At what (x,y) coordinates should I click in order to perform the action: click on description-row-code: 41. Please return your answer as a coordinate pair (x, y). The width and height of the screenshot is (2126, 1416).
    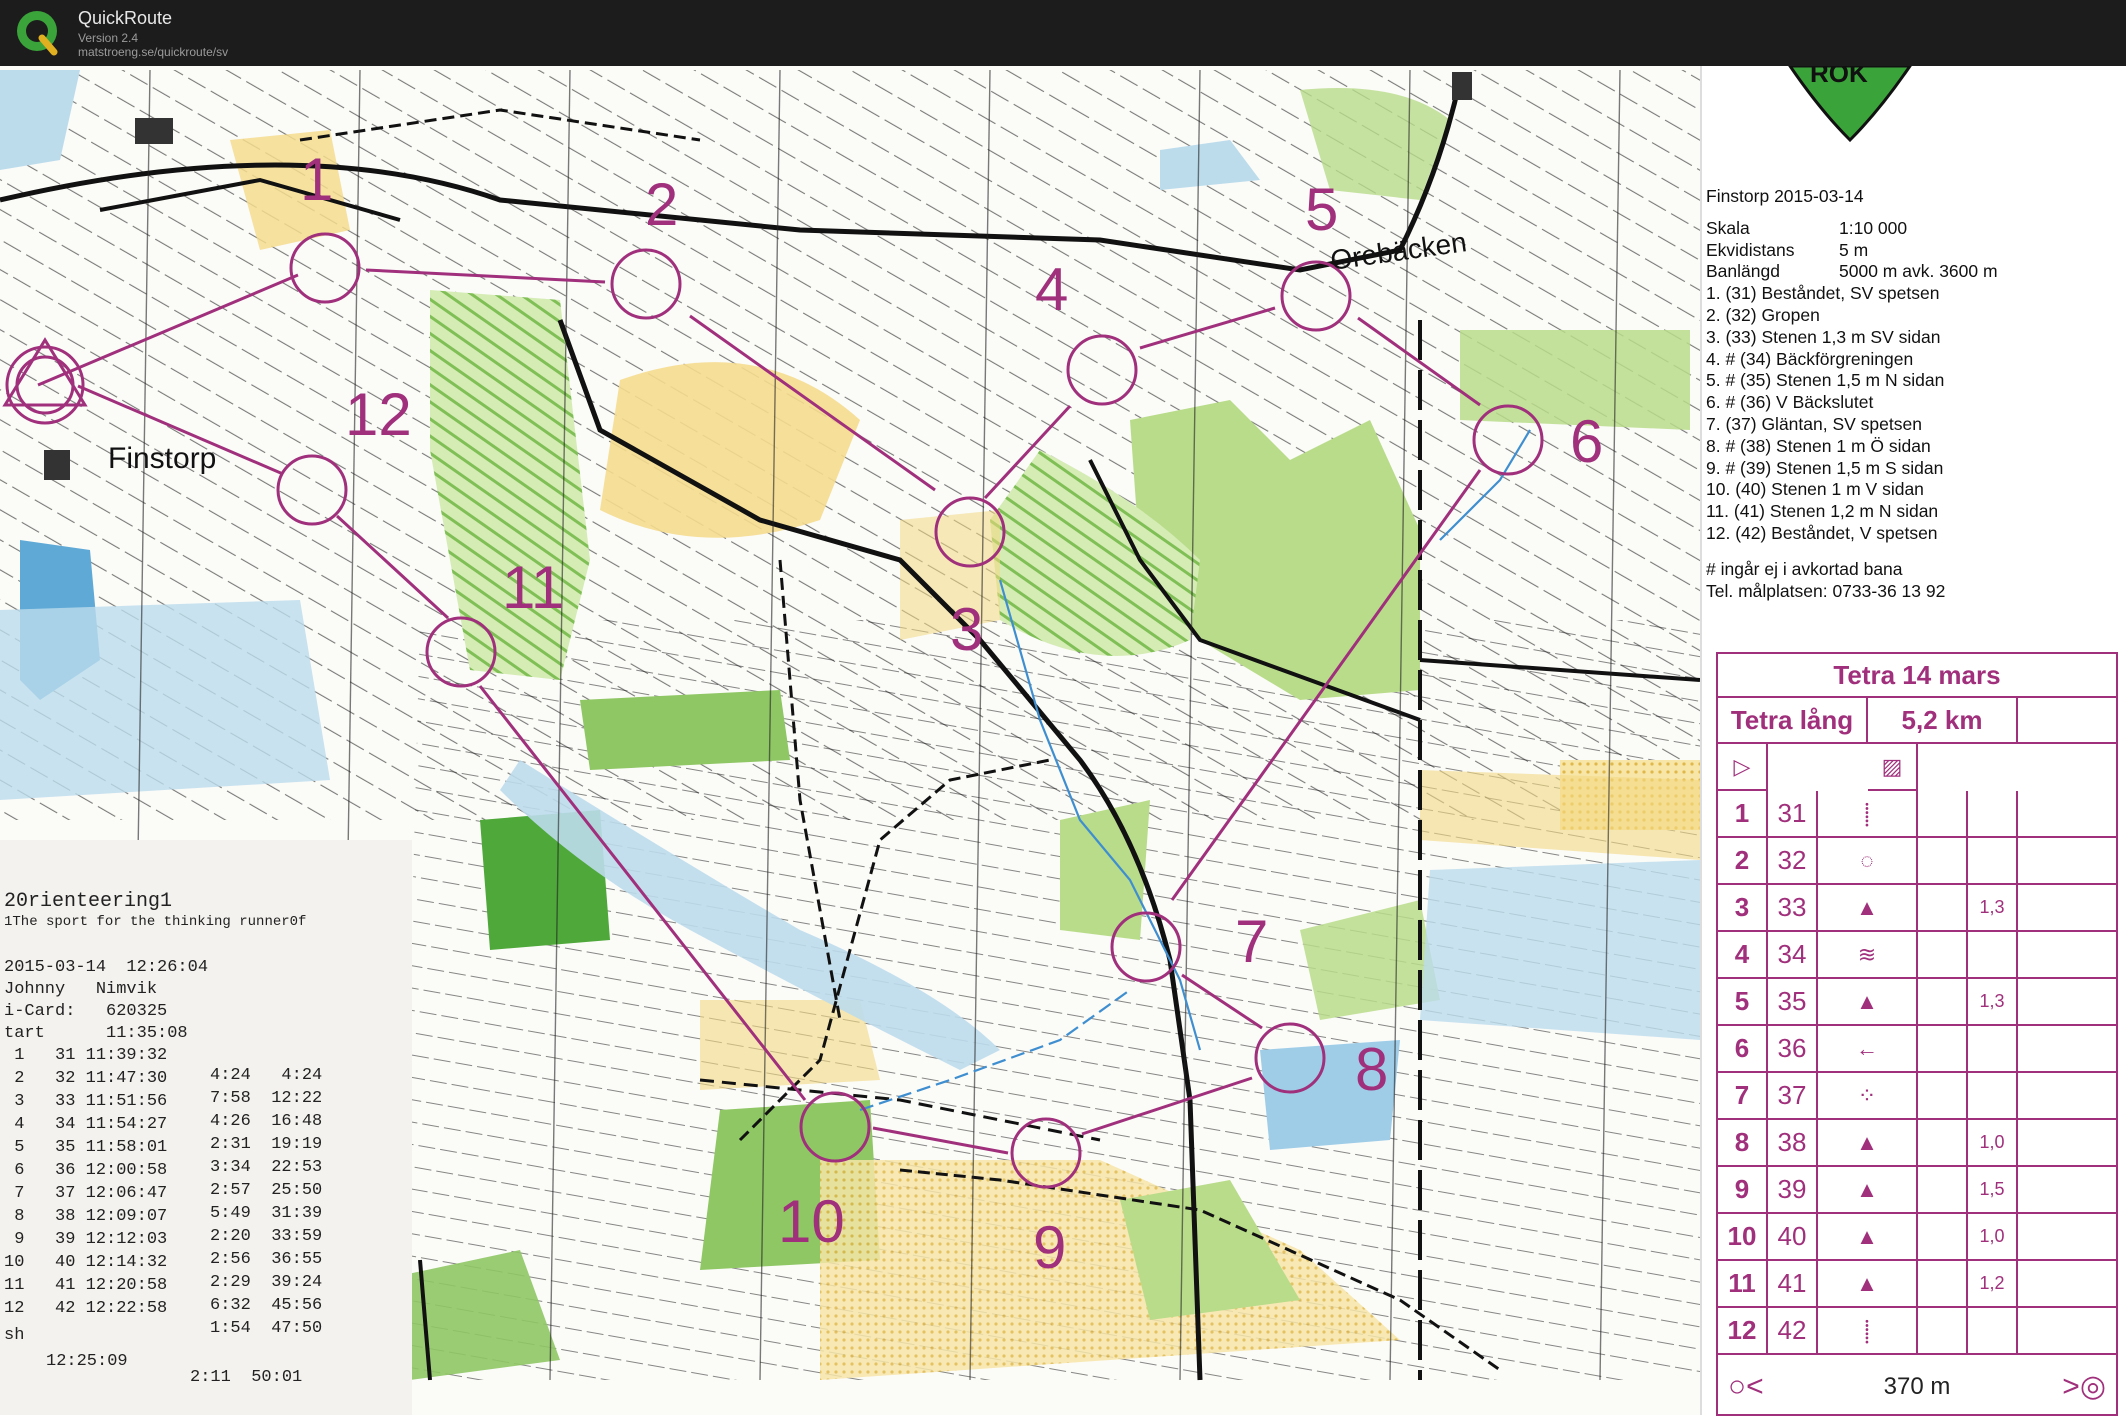
    Looking at the image, I should click on (1793, 1284).